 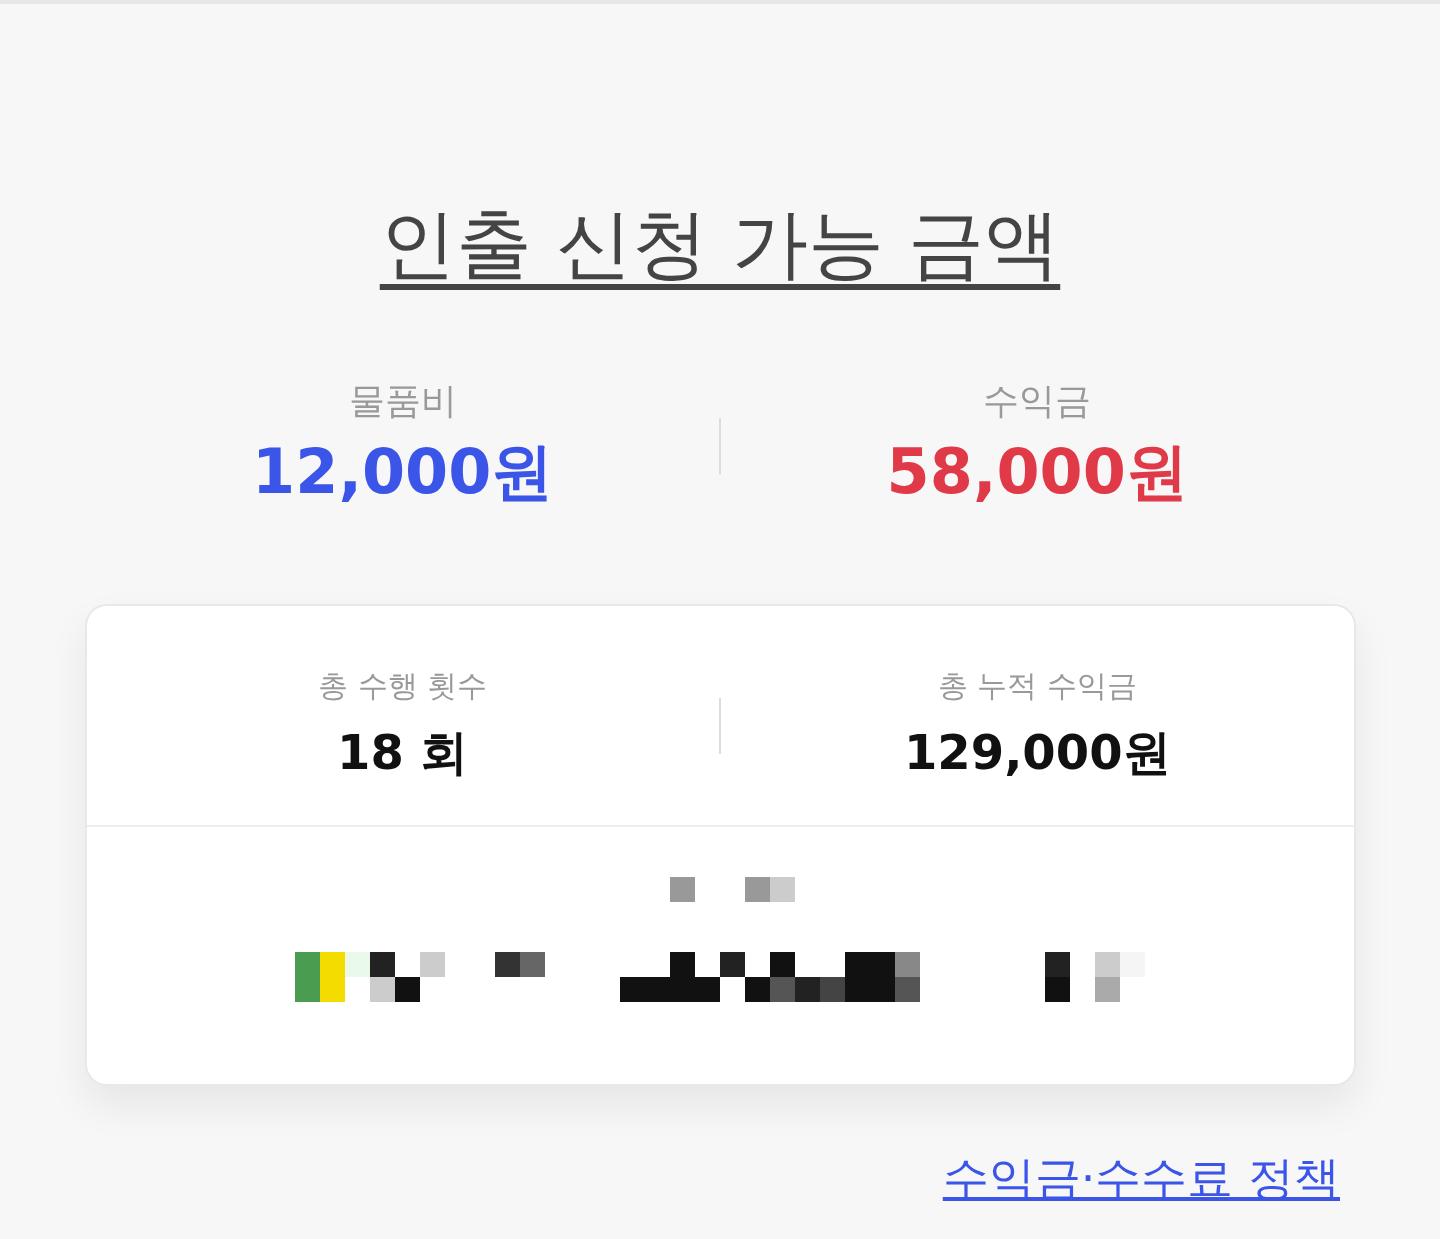 I want to click on balance-label: 물품비, so click(x=402, y=401).